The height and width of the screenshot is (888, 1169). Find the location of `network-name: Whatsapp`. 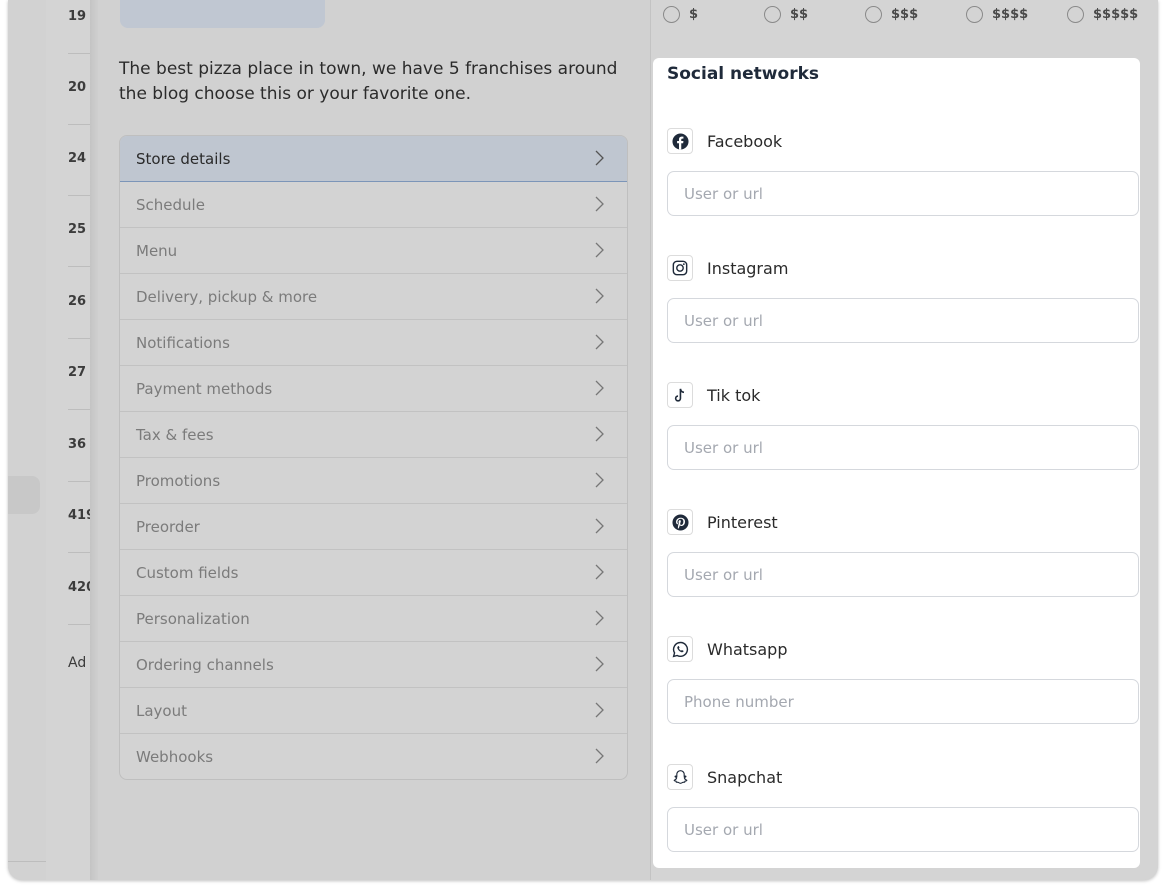

network-name: Whatsapp is located at coordinates (747, 649).